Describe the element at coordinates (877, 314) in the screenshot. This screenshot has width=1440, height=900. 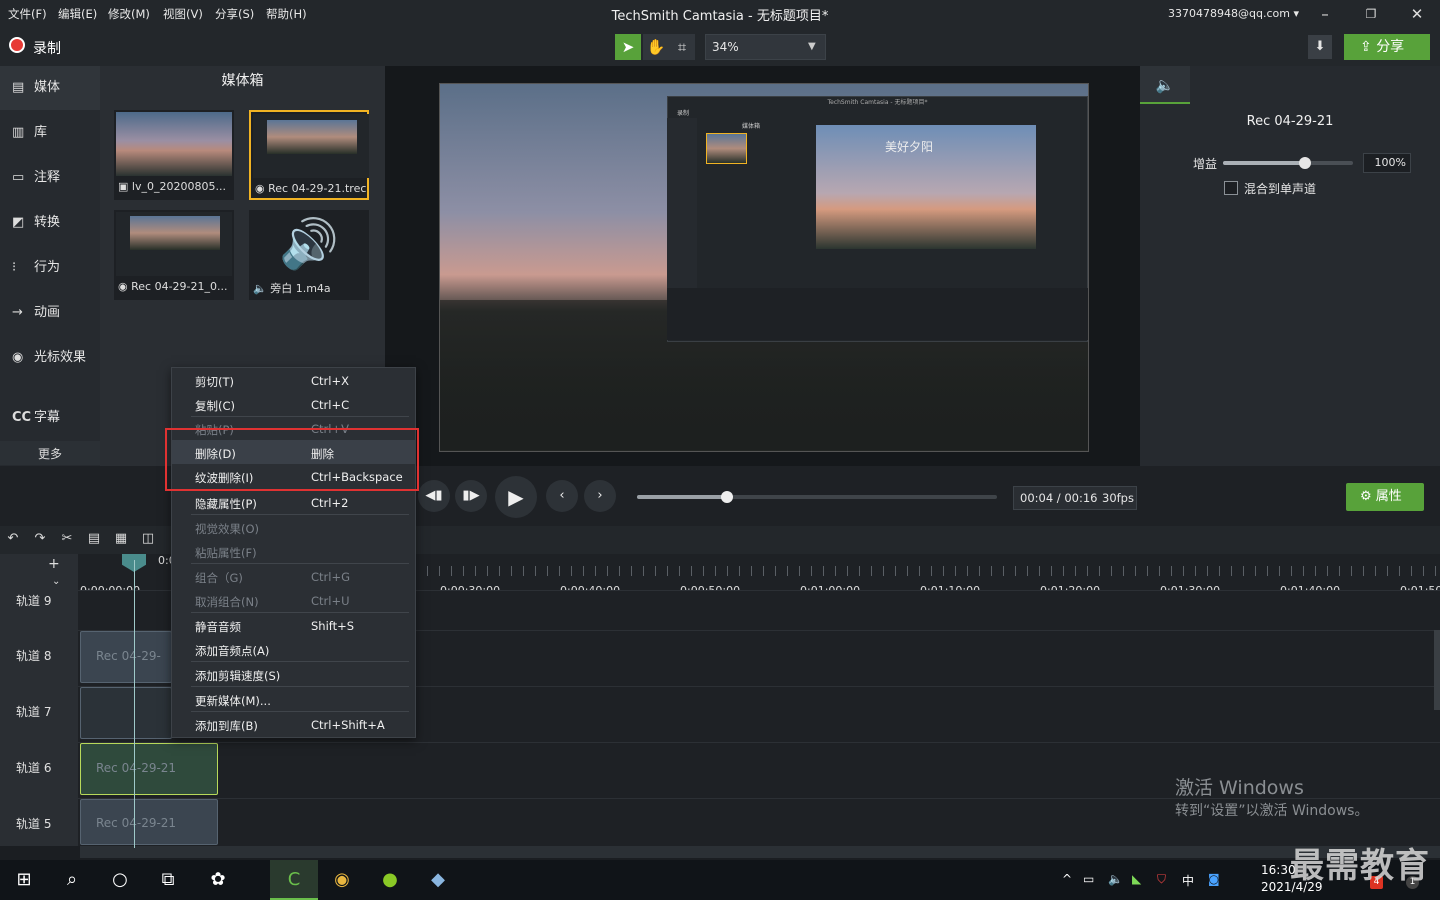
I see `nested-timeline` at that location.